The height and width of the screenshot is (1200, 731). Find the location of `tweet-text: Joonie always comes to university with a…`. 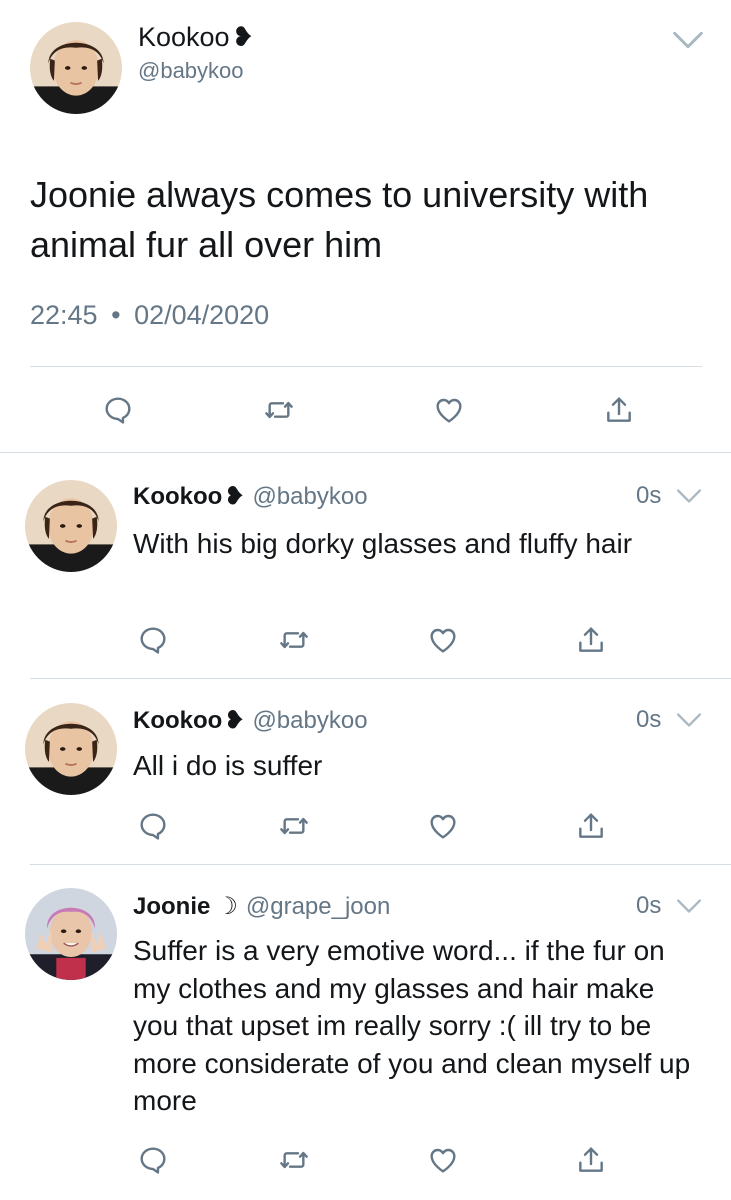

tweet-text: Joonie always comes to university with a… is located at coordinates (339, 219).